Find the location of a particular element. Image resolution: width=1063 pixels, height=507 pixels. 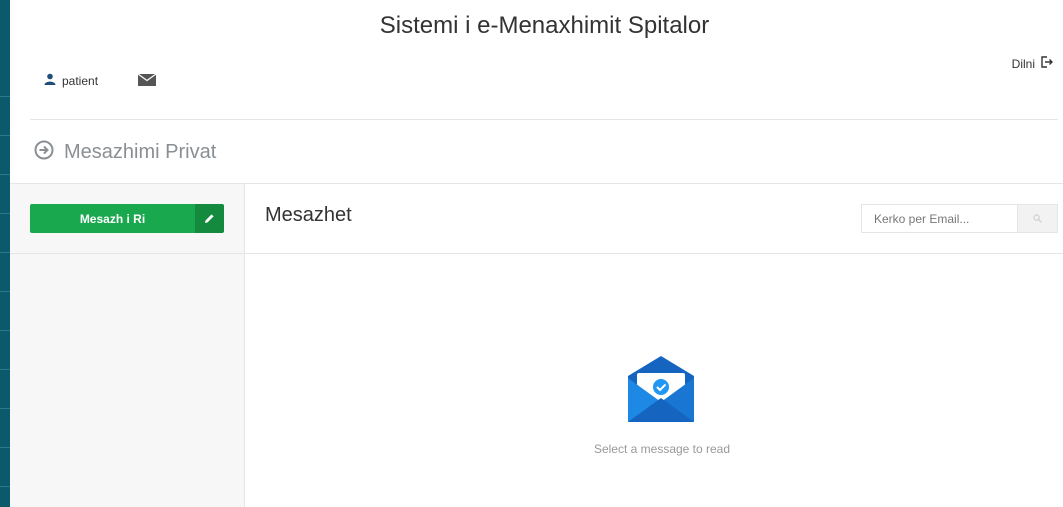

sidebar-divider is located at coordinates (127, 253).